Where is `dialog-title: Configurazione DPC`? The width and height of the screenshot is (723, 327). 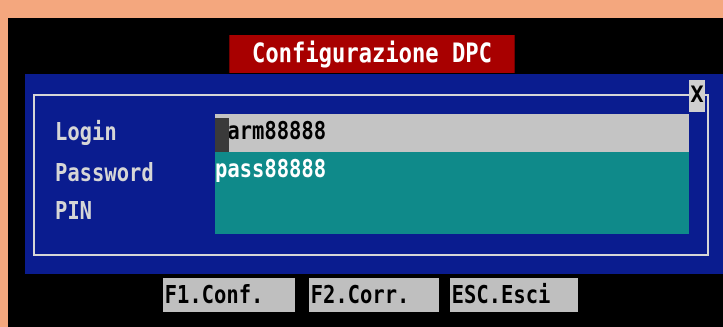 dialog-title: Configurazione DPC is located at coordinates (372, 54).